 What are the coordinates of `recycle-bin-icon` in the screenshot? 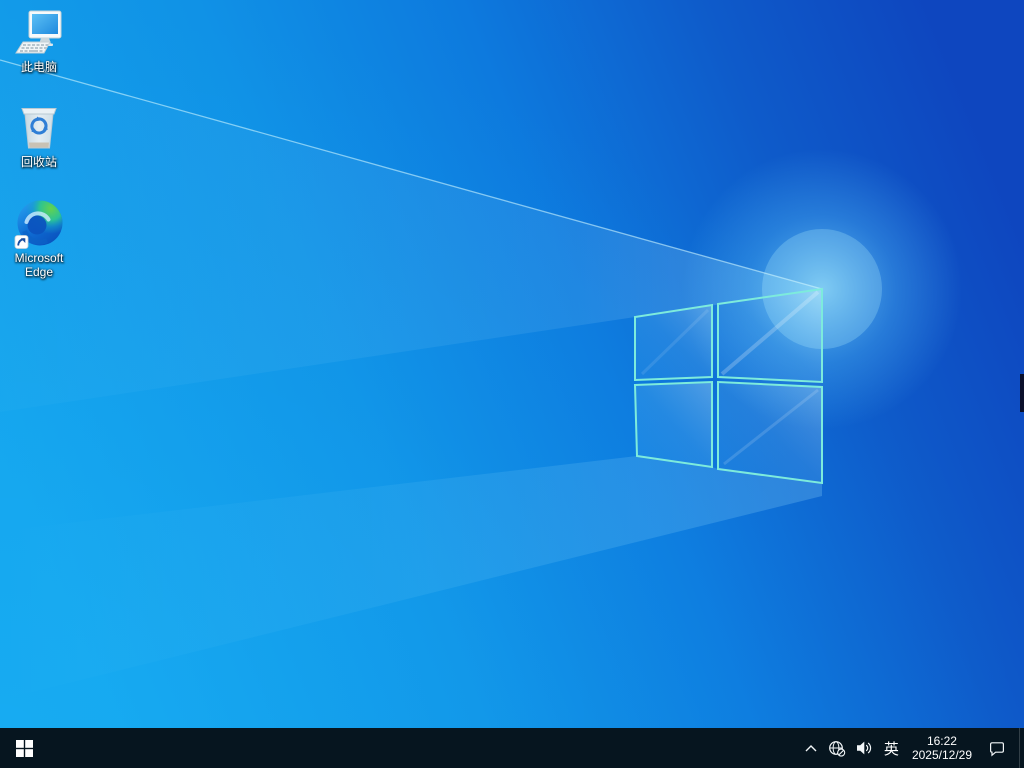 It's located at (39, 128).